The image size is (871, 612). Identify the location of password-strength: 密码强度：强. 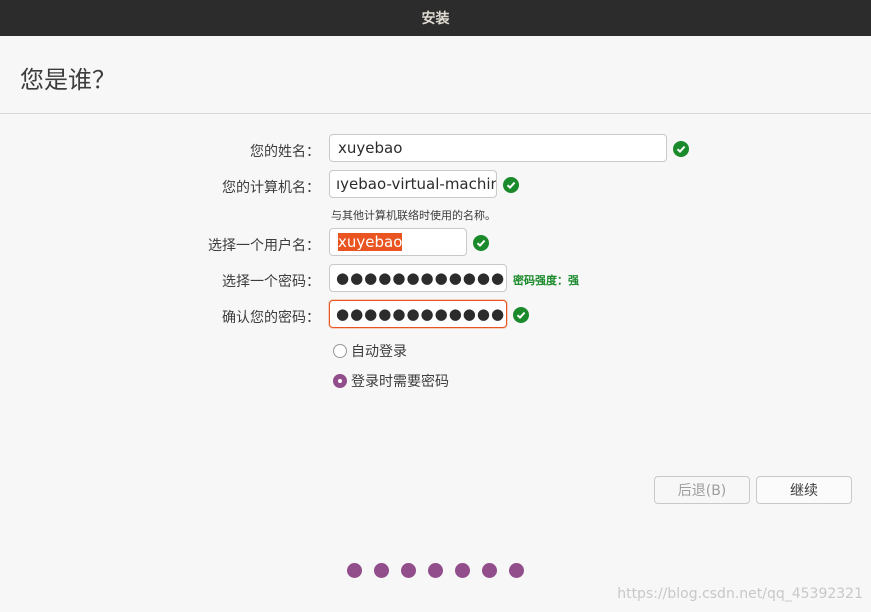
(546, 280).